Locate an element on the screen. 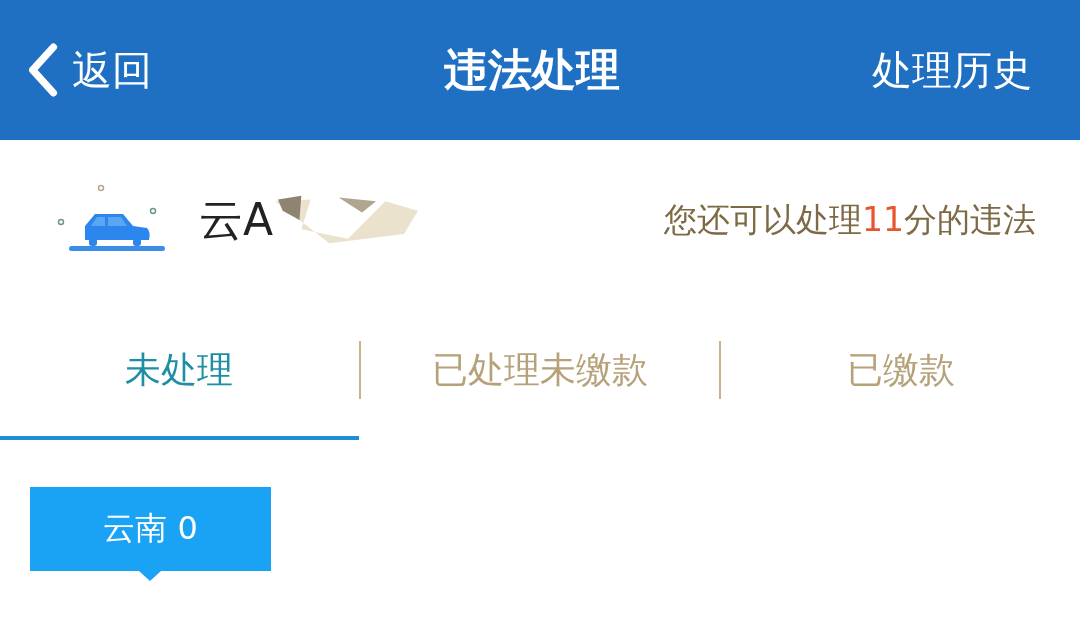 Image resolution: width=1080 pixels, height=631 pixels. history-link: 处理历史 is located at coordinates (952, 70).